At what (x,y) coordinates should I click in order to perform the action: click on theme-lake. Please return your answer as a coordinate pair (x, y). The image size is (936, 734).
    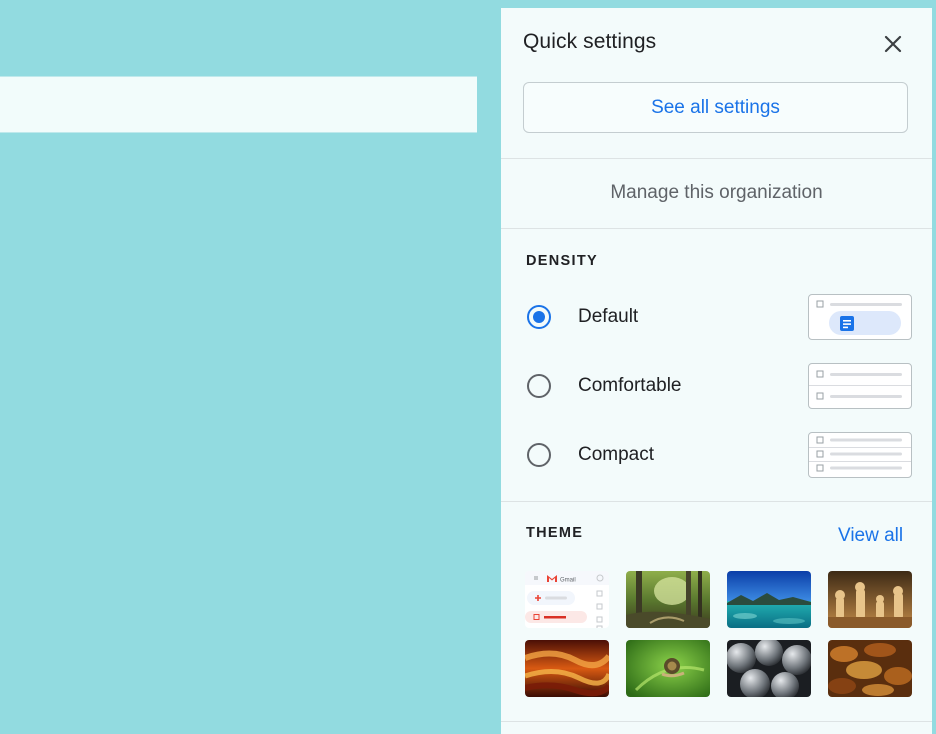
    Looking at the image, I should click on (769, 599).